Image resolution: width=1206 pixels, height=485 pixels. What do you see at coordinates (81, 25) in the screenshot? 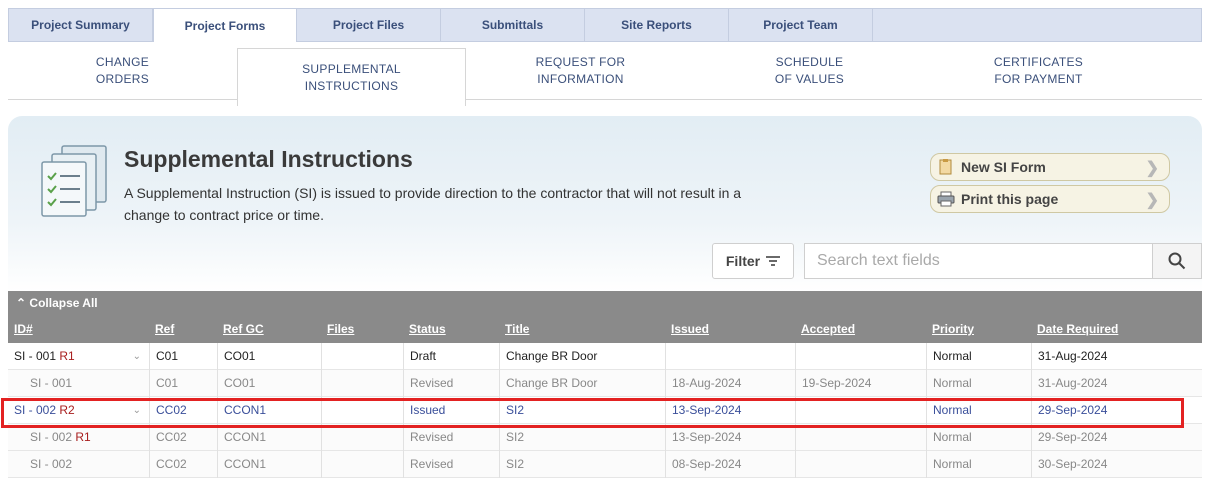
I see `tab-project-summary: Project Summary` at bounding box center [81, 25].